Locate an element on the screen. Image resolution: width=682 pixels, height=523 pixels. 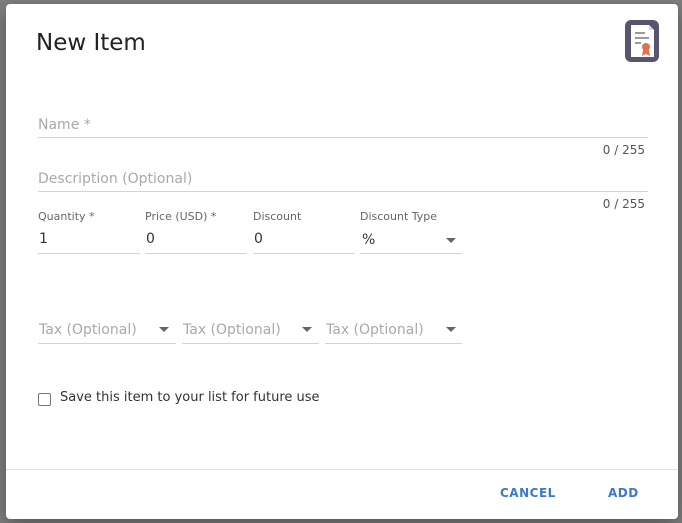
quantity-input: 1 is located at coordinates (43, 239).